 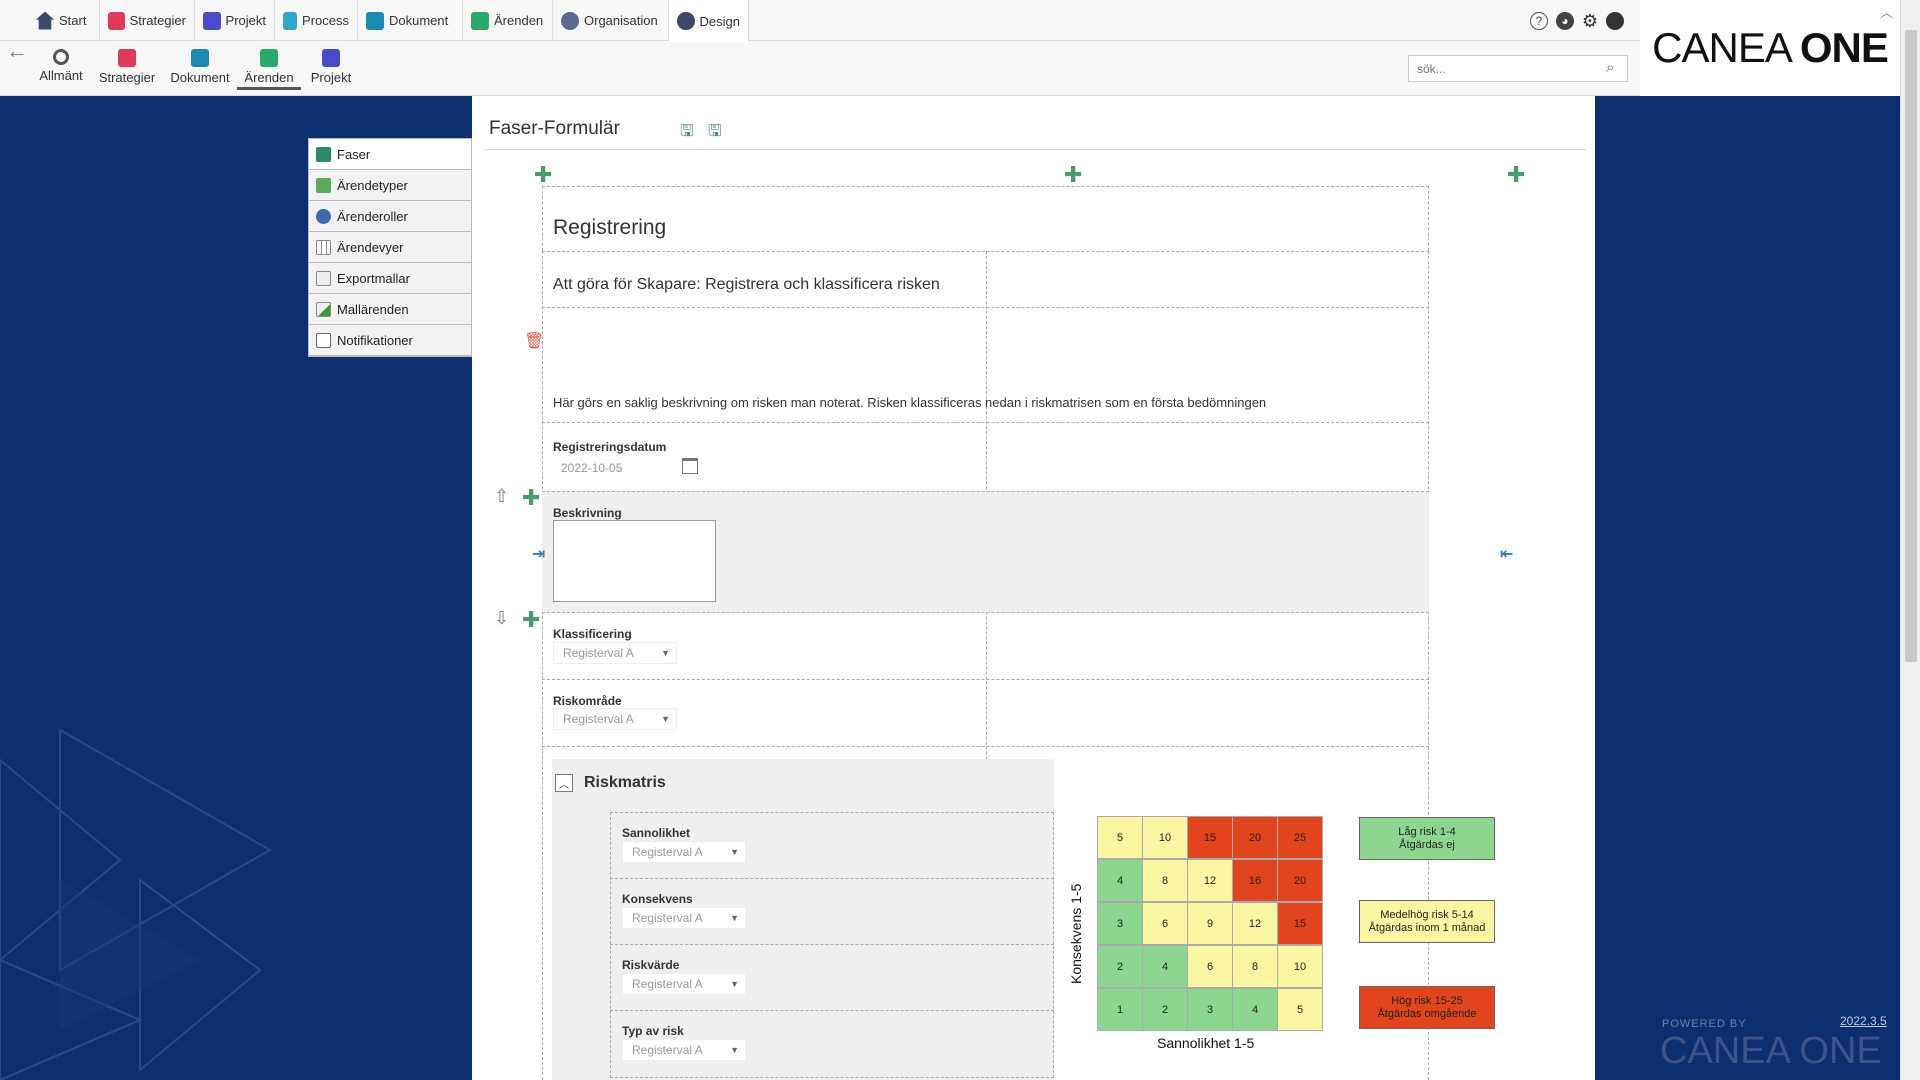 What do you see at coordinates (587, 513) in the screenshot?
I see `beskrivning-label: Beskrivning` at bounding box center [587, 513].